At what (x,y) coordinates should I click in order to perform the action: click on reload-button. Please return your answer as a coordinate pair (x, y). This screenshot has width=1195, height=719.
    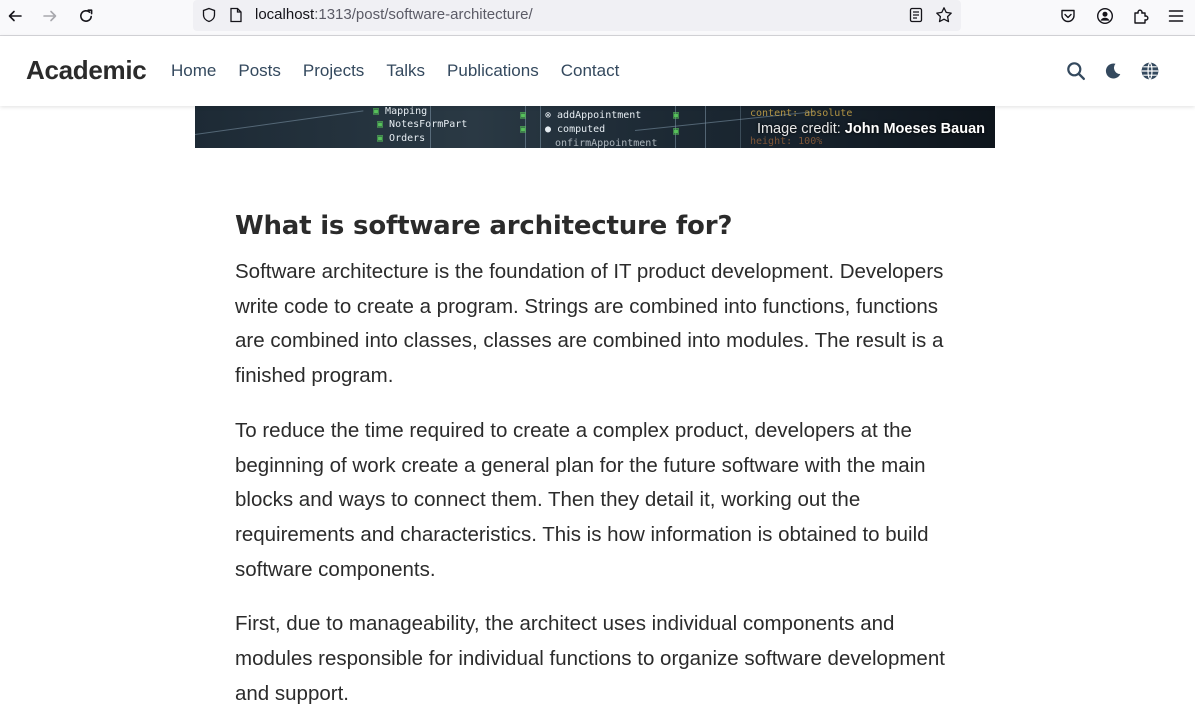
    Looking at the image, I should click on (86, 16).